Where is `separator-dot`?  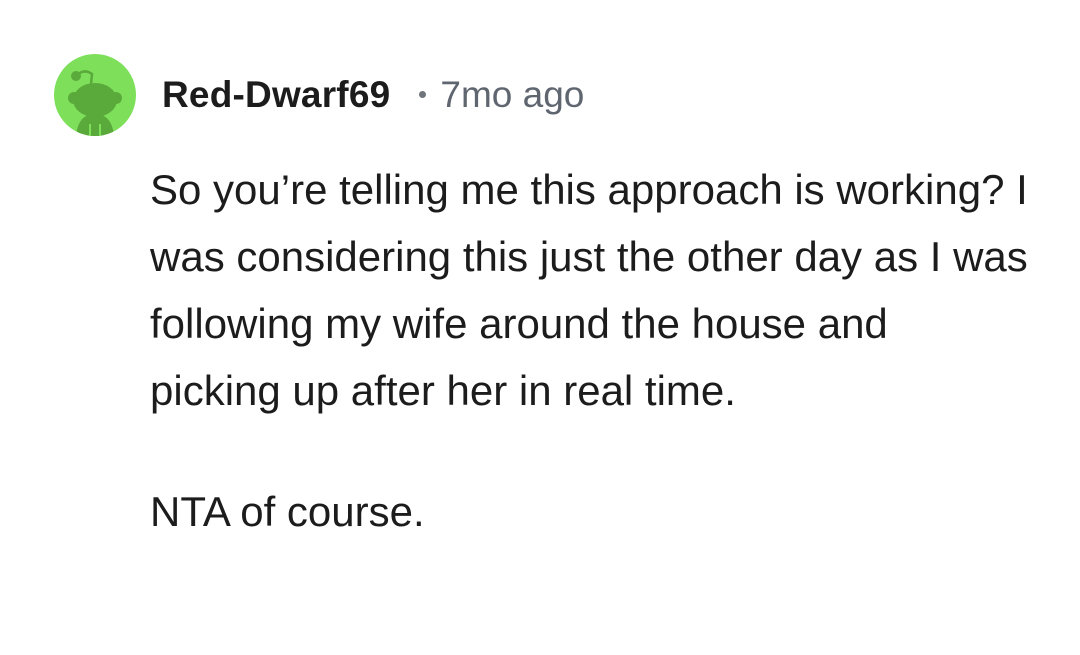
separator-dot is located at coordinates (423, 94).